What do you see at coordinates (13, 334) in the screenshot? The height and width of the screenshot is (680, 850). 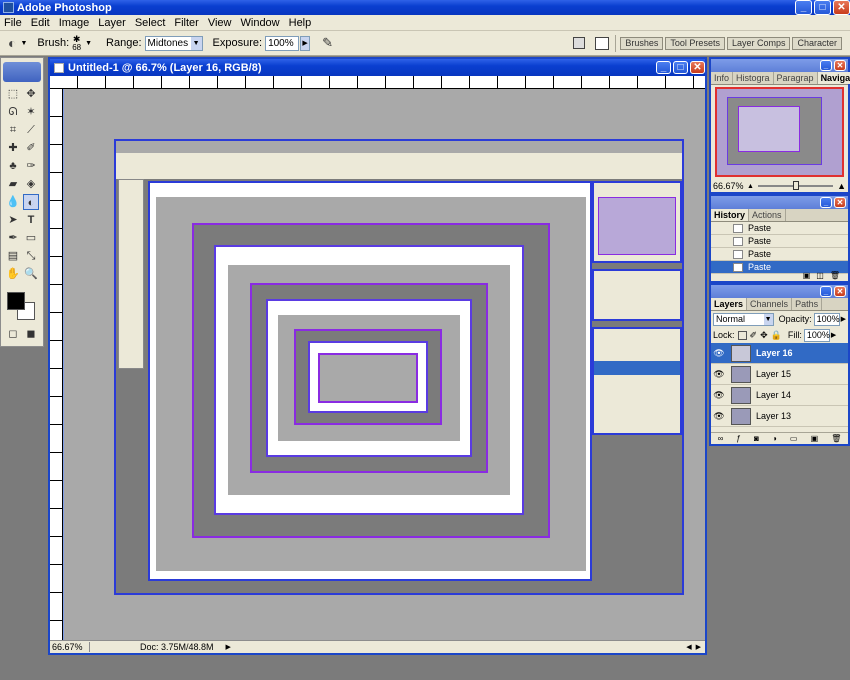 I see `standard-mode-icon: ◻` at bounding box center [13, 334].